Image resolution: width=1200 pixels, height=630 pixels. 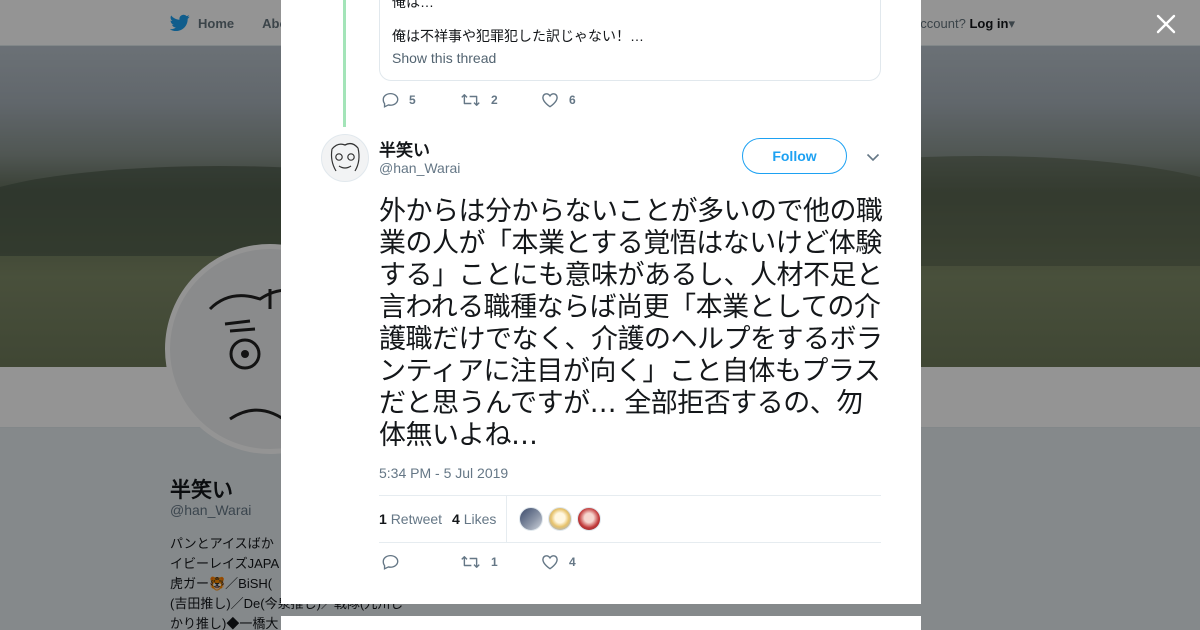 I want to click on tweet-options-button, so click(x=873, y=157).